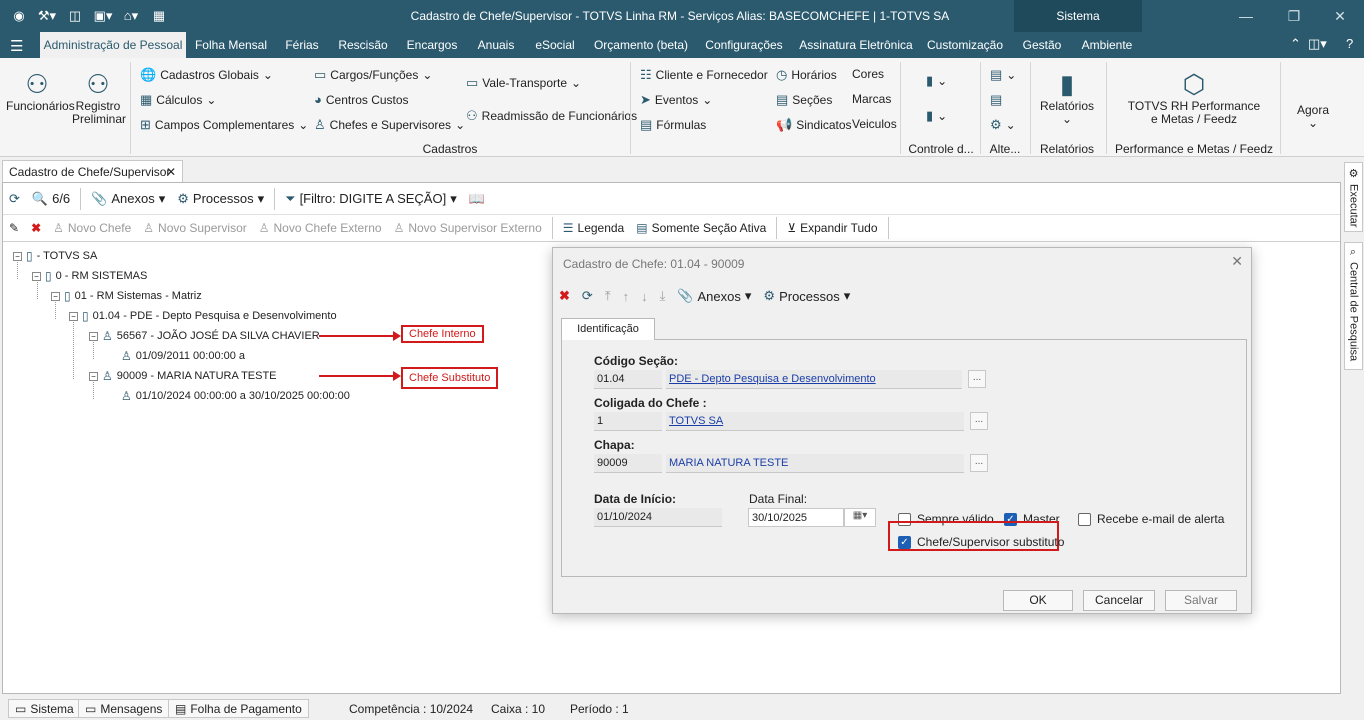  What do you see at coordinates (238, 708) in the screenshot?
I see `folha-pagamento-status-button: ▤ Folha de Pagamento` at bounding box center [238, 708].